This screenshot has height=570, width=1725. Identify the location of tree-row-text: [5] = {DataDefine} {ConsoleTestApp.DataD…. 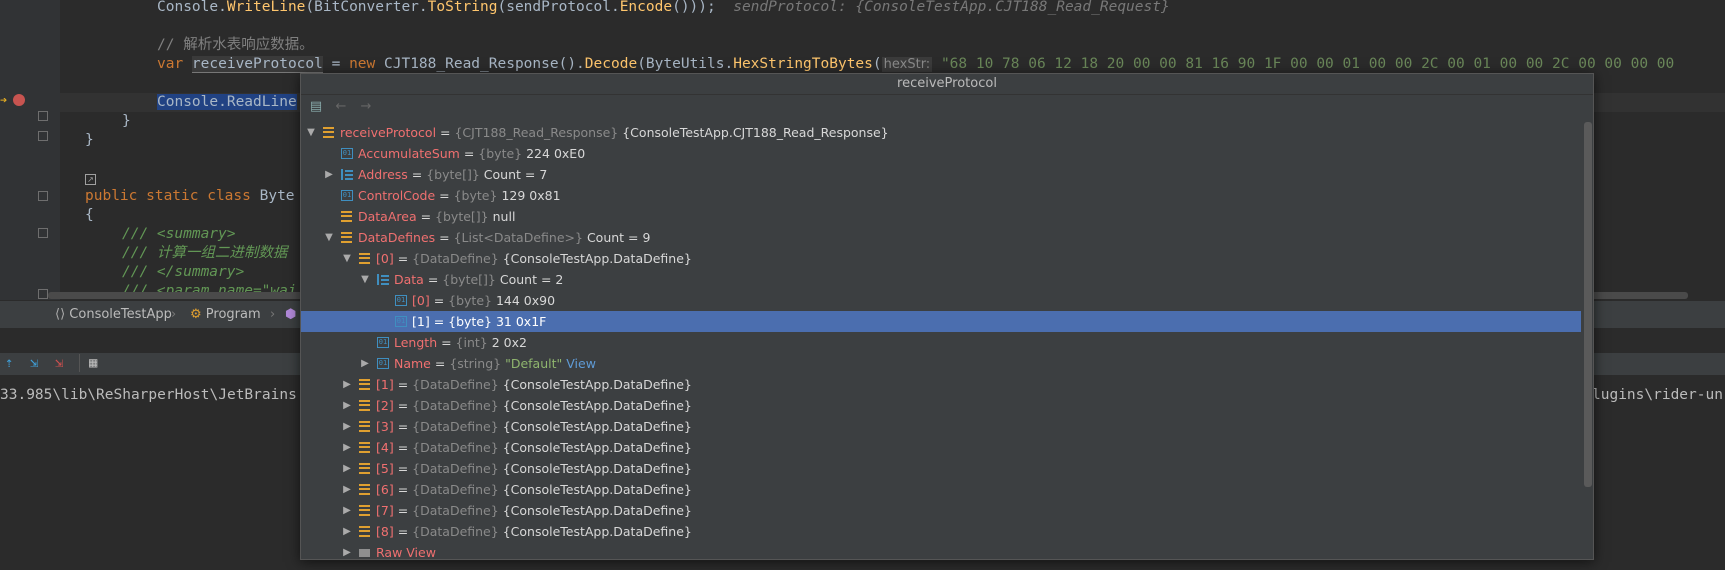
(534, 468).